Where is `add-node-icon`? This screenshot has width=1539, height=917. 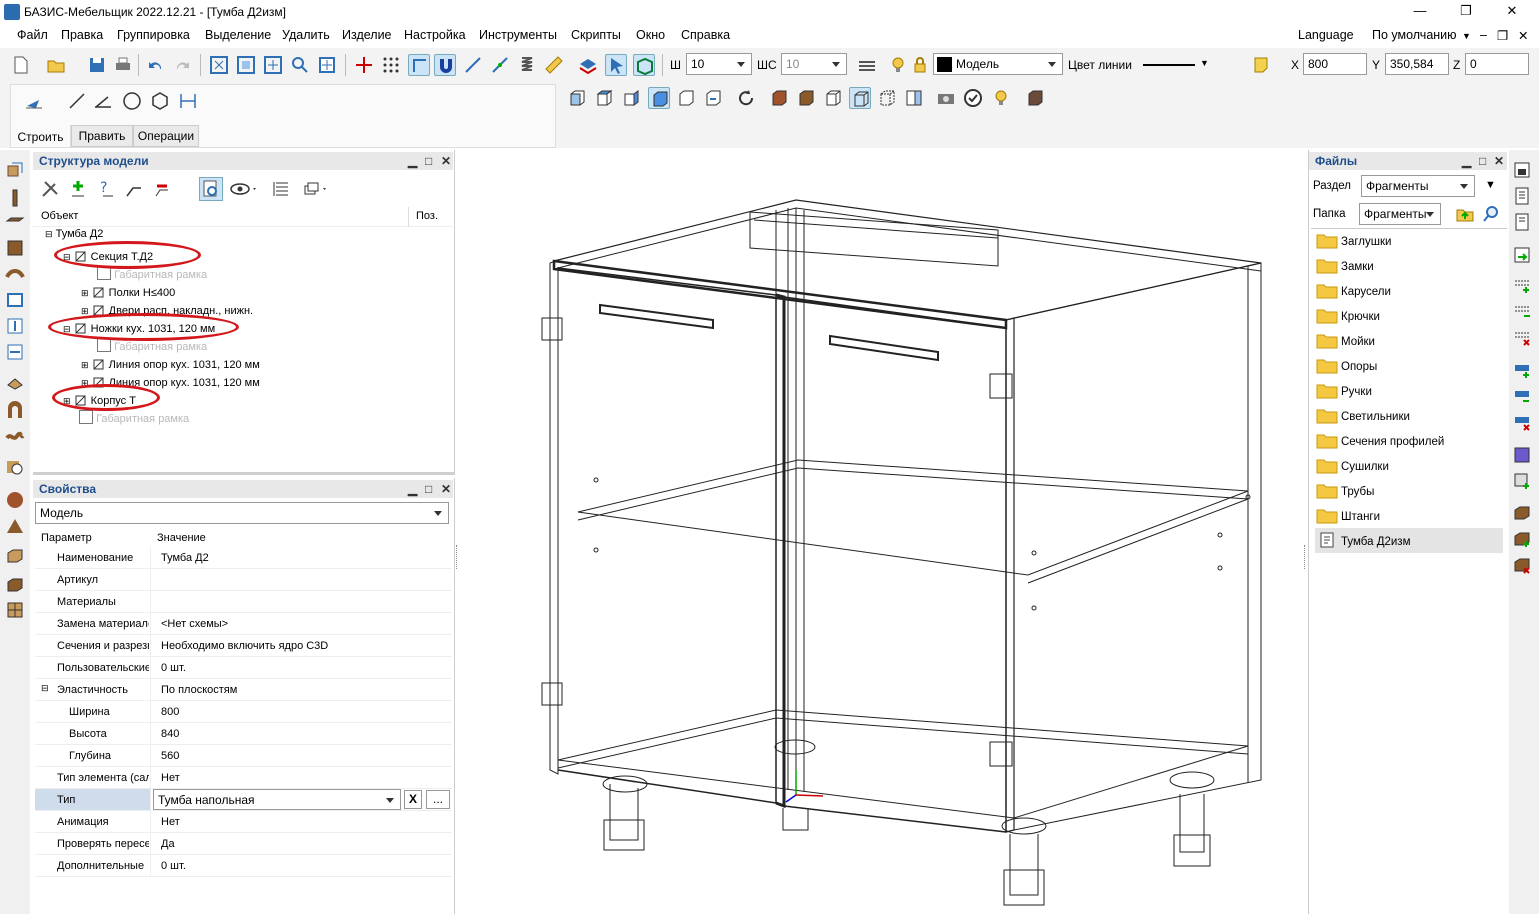
add-node-icon is located at coordinates (78, 189).